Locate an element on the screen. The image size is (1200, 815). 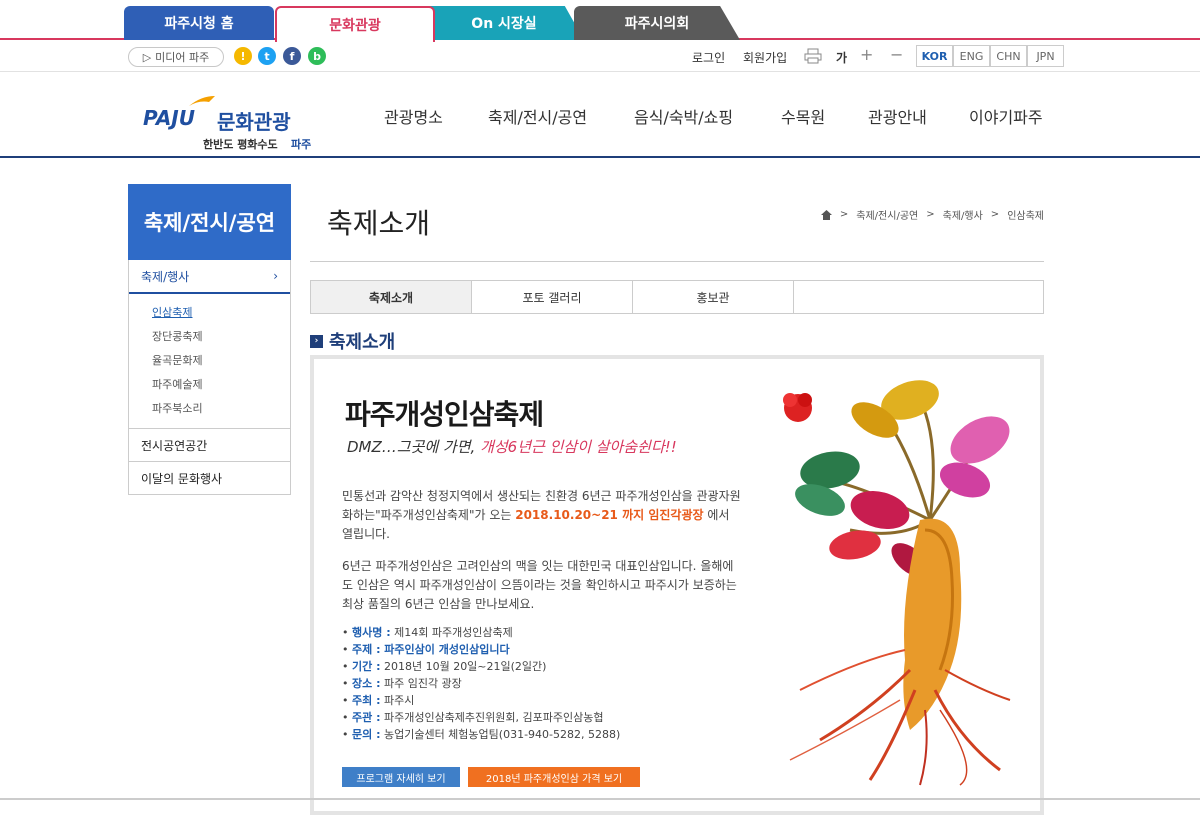
tab-photo-gallery: 포토 갤러리 is located at coordinates (552, 297).